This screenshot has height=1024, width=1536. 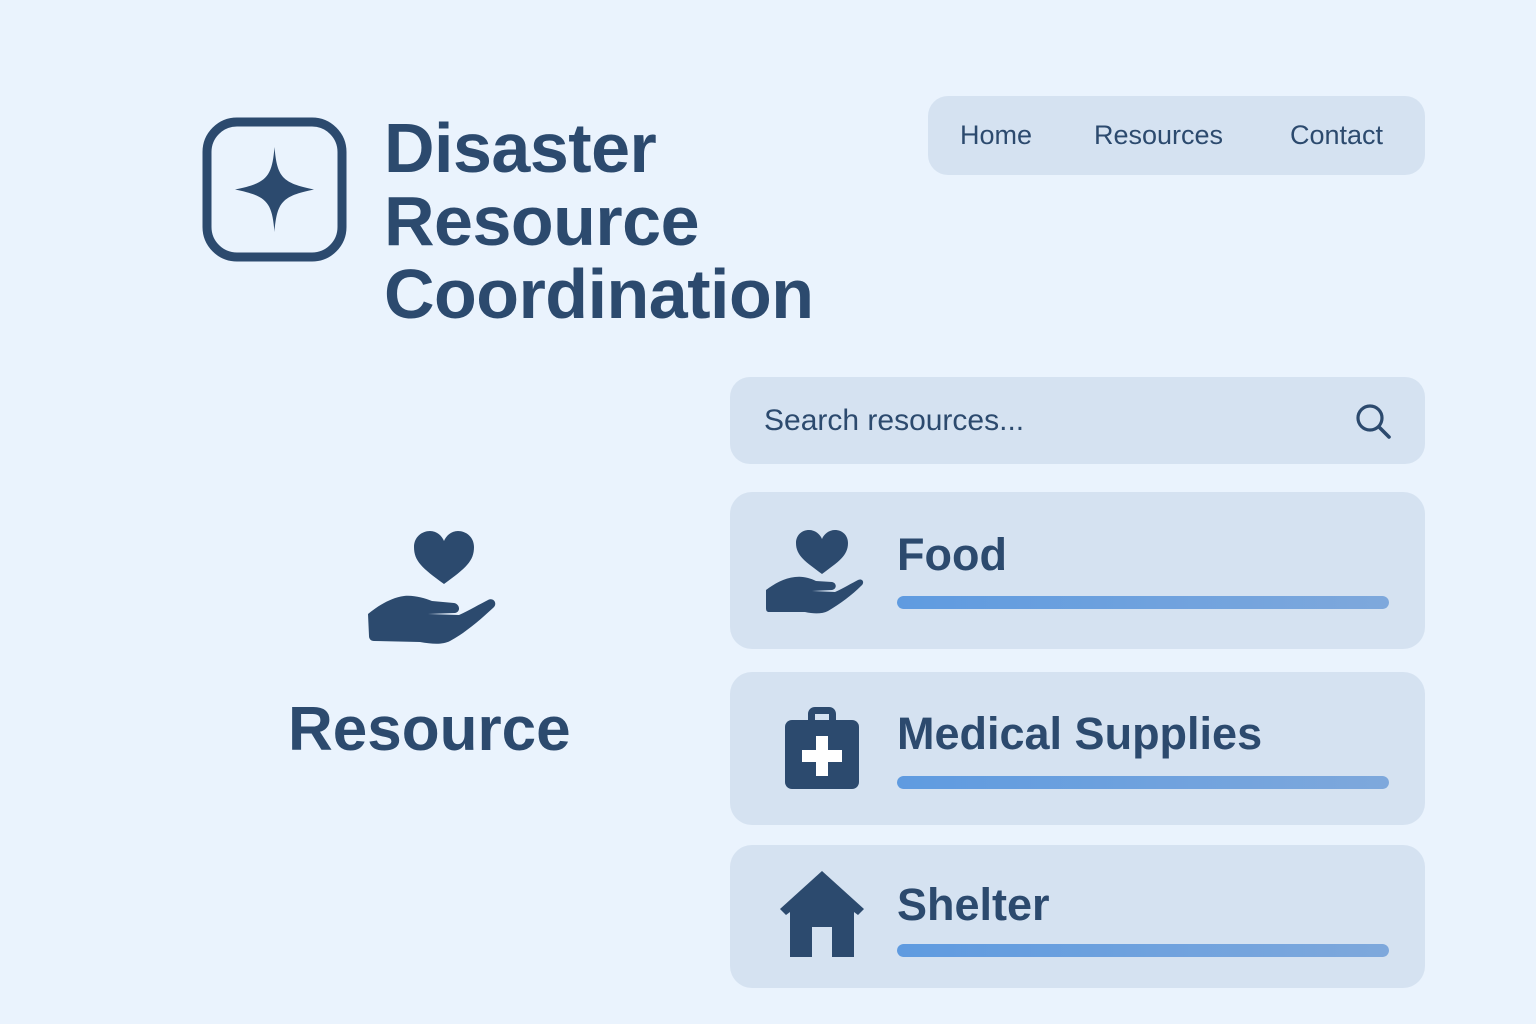 I want to click on resource-label: Food, so click(x=952, y=554).